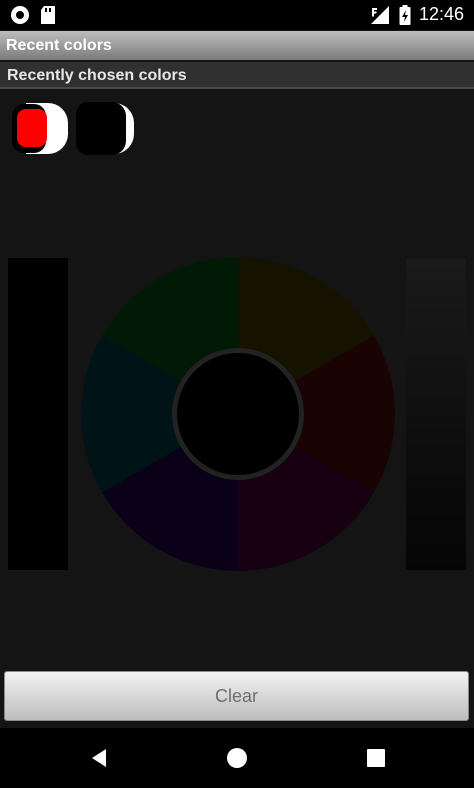 This screenshot has height=788, width=474. I want to click on brightness-slider-right, so click(436, 414).